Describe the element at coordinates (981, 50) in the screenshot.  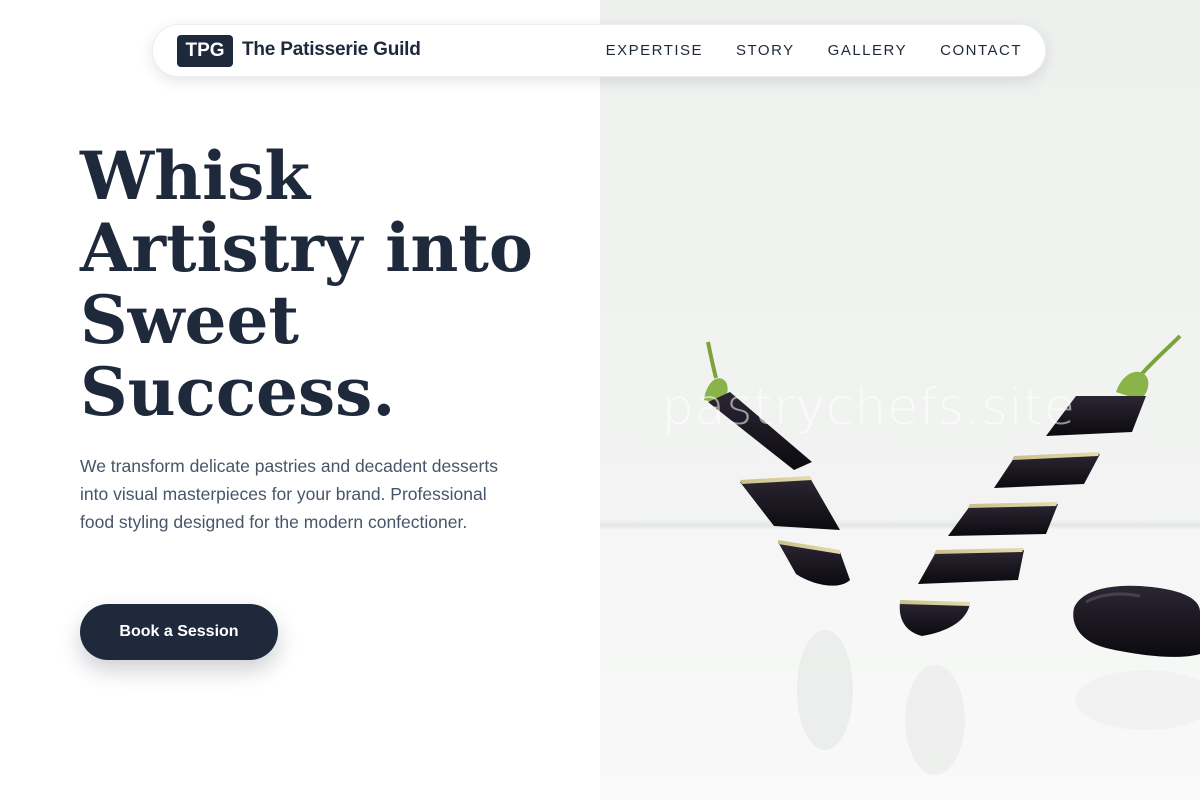
I see `nav-link-contact: CONTACT` at that location.